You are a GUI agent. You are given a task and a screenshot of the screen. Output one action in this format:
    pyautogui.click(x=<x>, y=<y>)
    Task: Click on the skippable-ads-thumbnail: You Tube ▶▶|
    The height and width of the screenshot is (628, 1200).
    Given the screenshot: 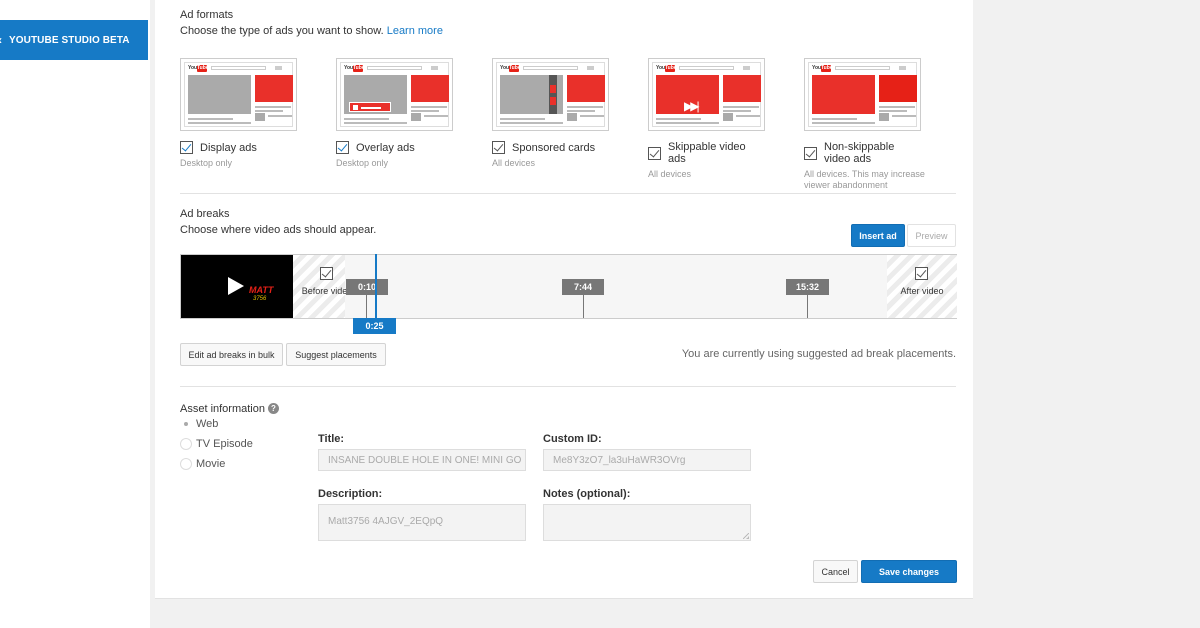 What is the action you would take?
    pyautogui.click(x=706, y=94)
    